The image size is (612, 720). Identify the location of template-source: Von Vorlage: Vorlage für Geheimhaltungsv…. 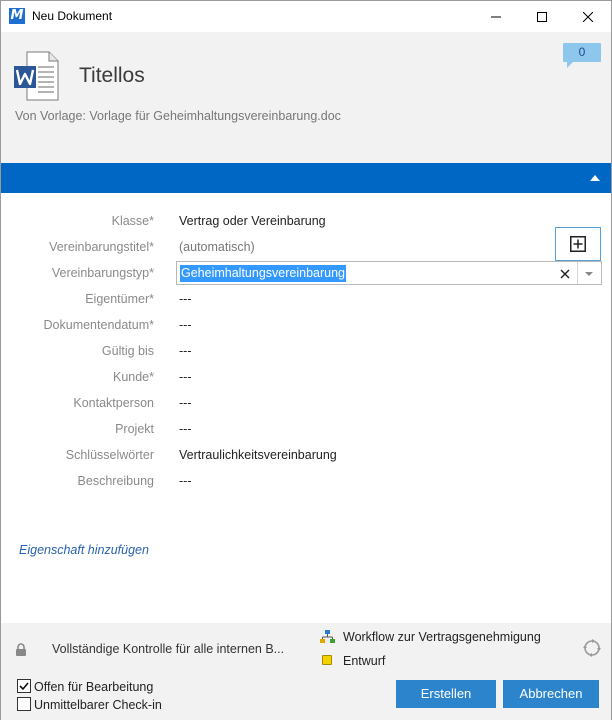
(178, 116).